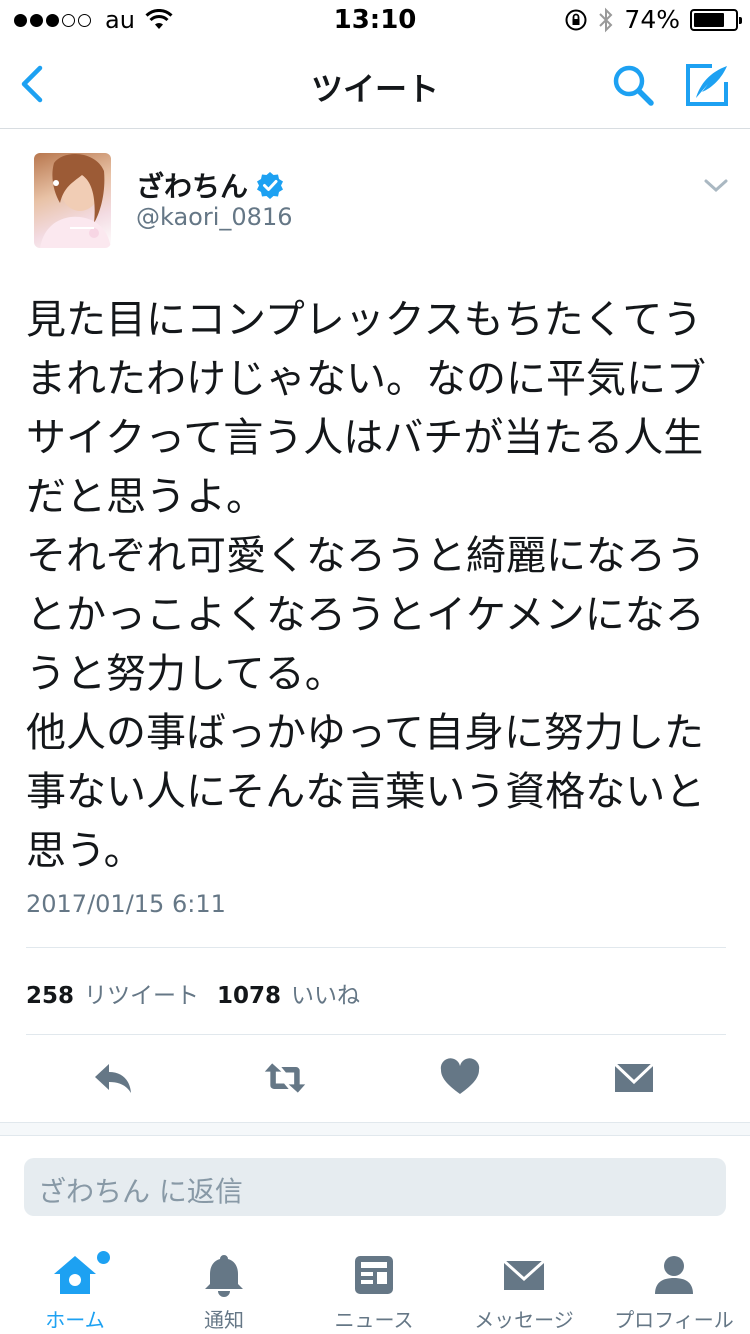  Describe the element at coordinates (75, 200) in the screenshot. I see `avatar-image` at that location.